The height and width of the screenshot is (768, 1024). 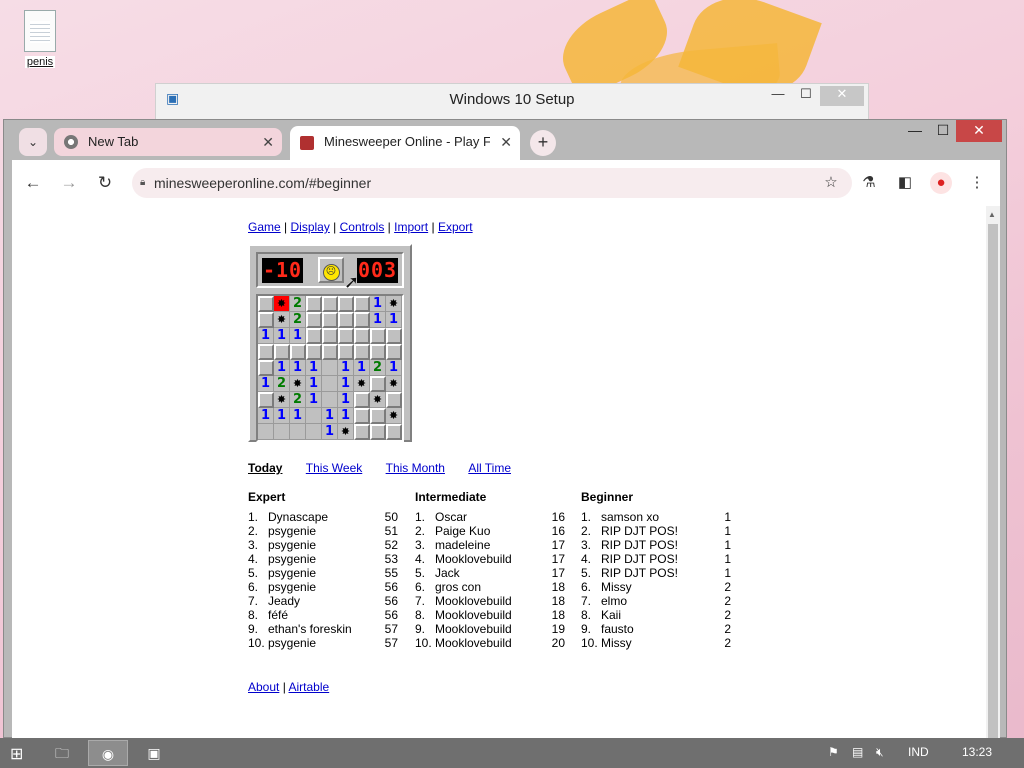 I want to click on setup-close-button: ✕, so click(x=842, y=96).